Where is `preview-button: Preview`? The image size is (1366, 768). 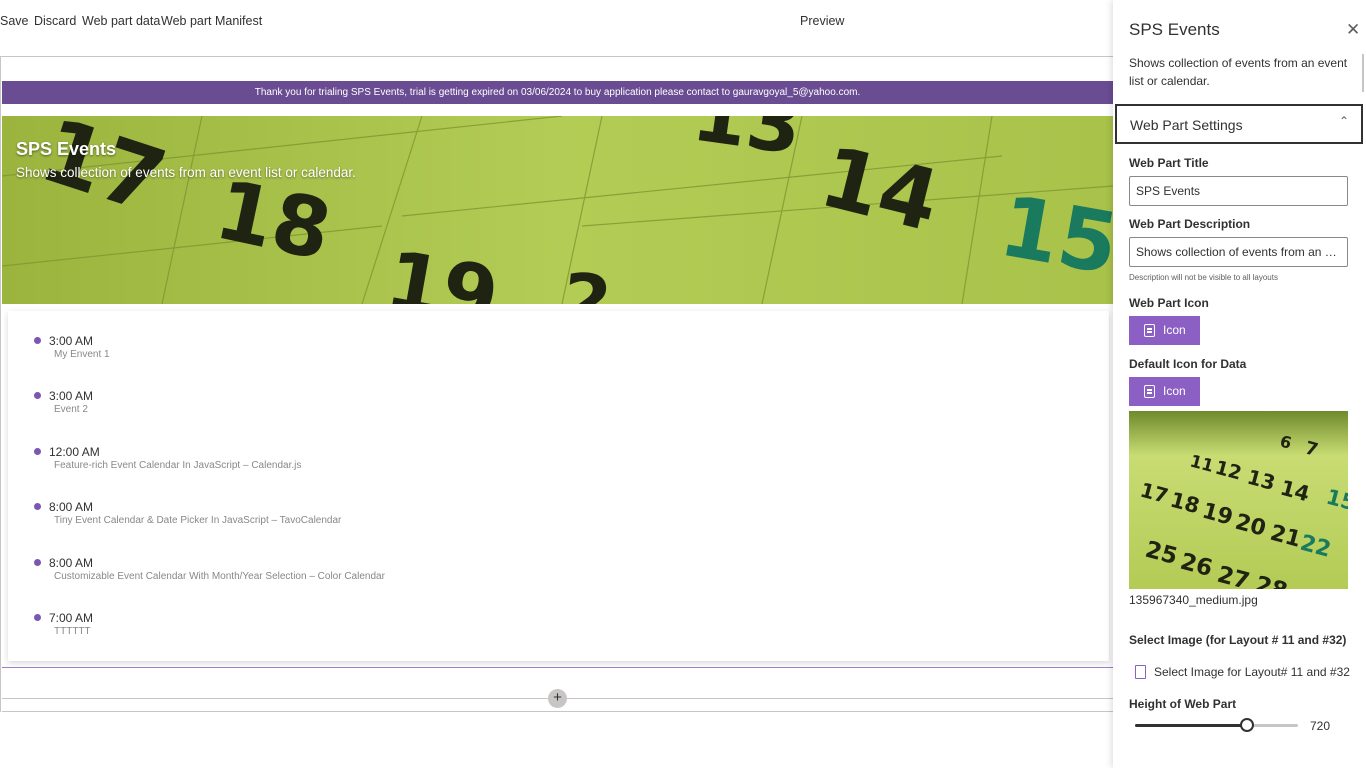 preview-button: Preview is located at coordinates (822, 21).